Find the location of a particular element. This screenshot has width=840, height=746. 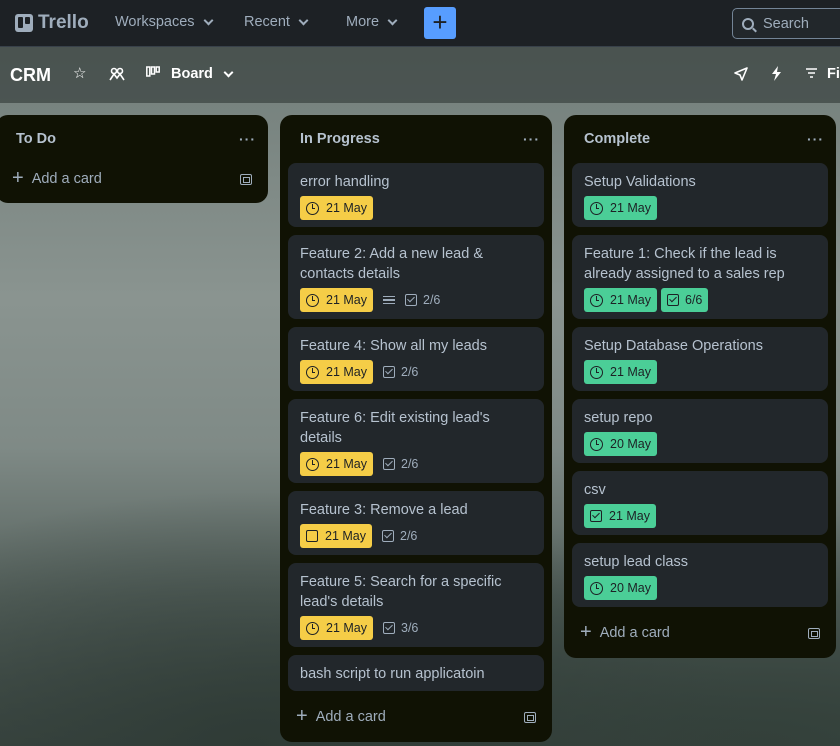

board-view-icon is located at coordinates (153, 74).